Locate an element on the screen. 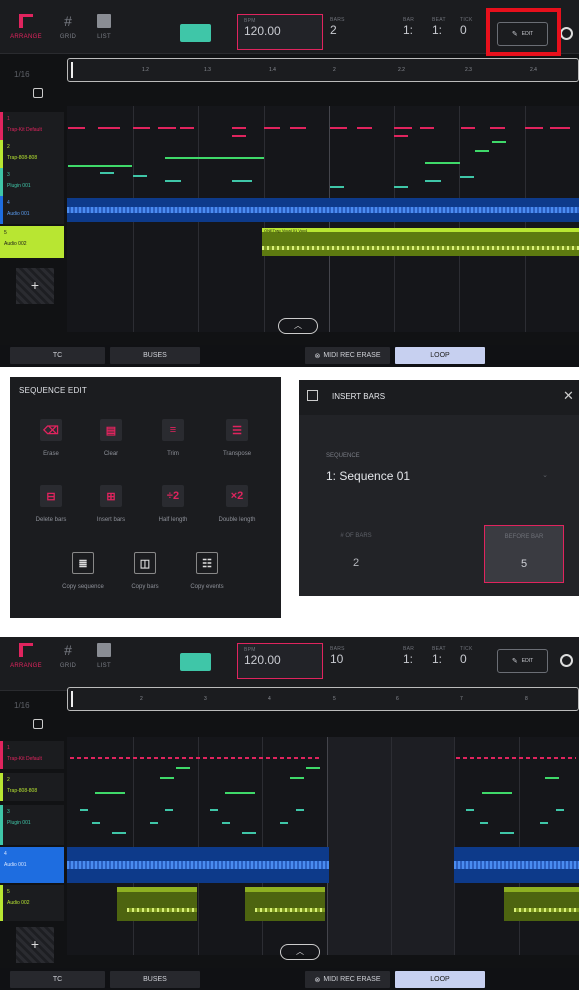 The image size is (579, 990). edit-button: ✎ EDIT is located at coordinates (522, 661).